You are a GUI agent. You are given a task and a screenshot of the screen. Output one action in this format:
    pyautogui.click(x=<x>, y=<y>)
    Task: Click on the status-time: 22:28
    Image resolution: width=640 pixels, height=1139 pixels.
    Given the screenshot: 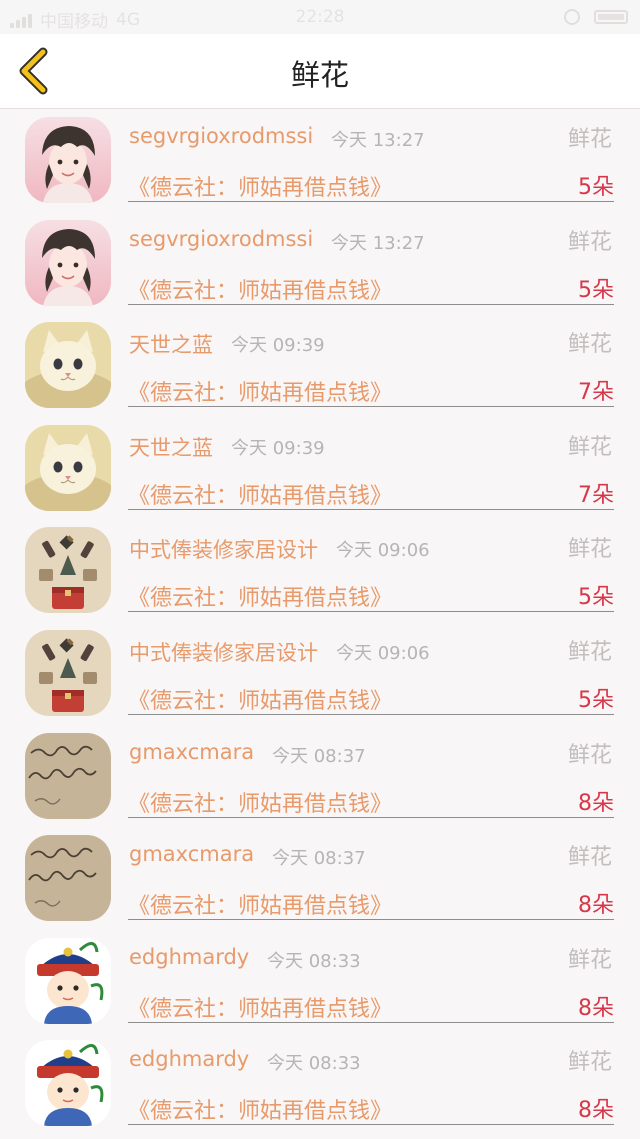 What is the action you would take?
    pyautogui.click(x=320, y=17)
    